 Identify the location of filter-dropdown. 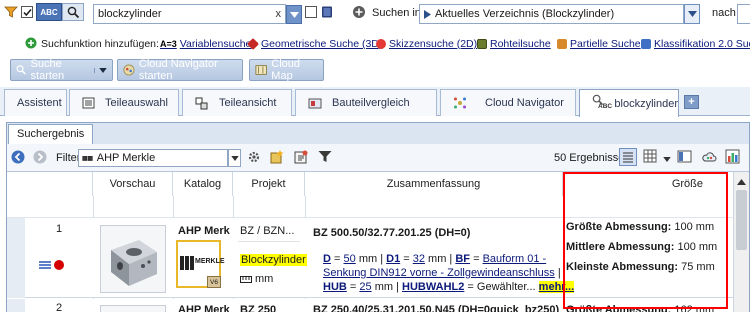
(234, 158).